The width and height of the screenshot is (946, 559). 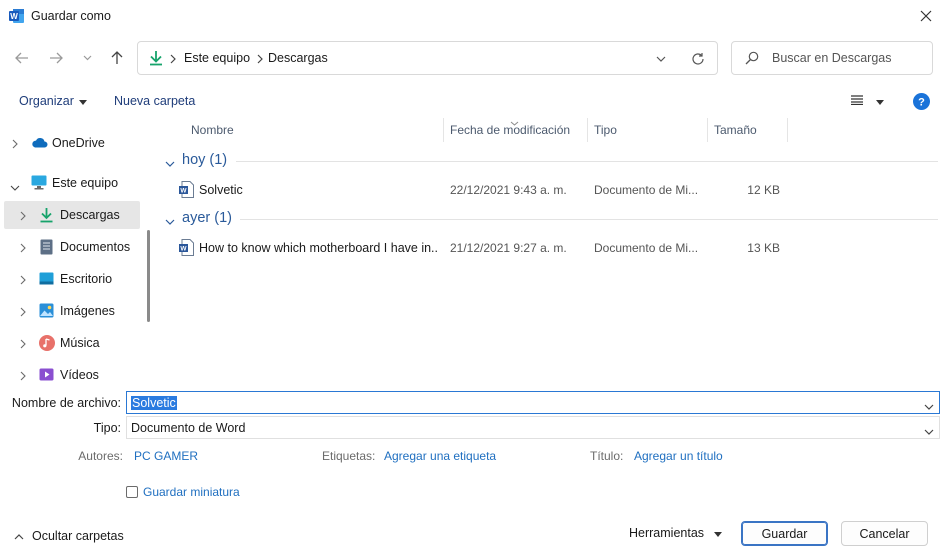 What do you see at coordinates (17, 16) in the screenshot?
I see `word-app-icon: W` at bounding box center [17, 16].